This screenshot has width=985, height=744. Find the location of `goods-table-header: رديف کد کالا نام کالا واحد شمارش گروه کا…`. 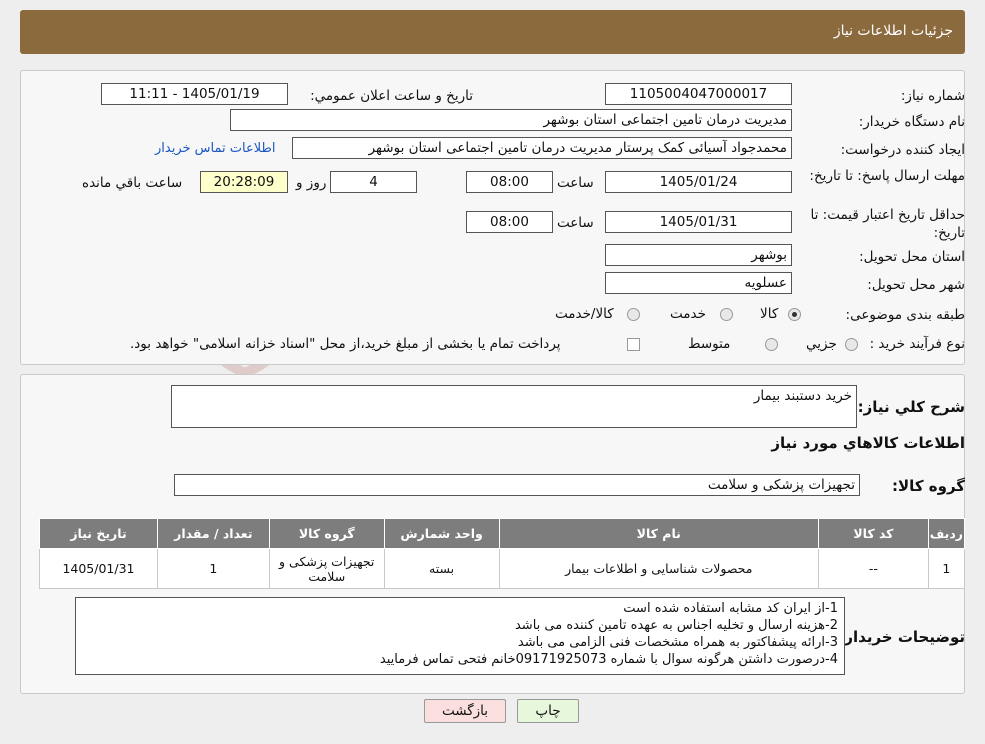

goods-table-header: رديف کد کالا نام کالا واحد شمارش گروه کا… is located at coordinates (502, 533).